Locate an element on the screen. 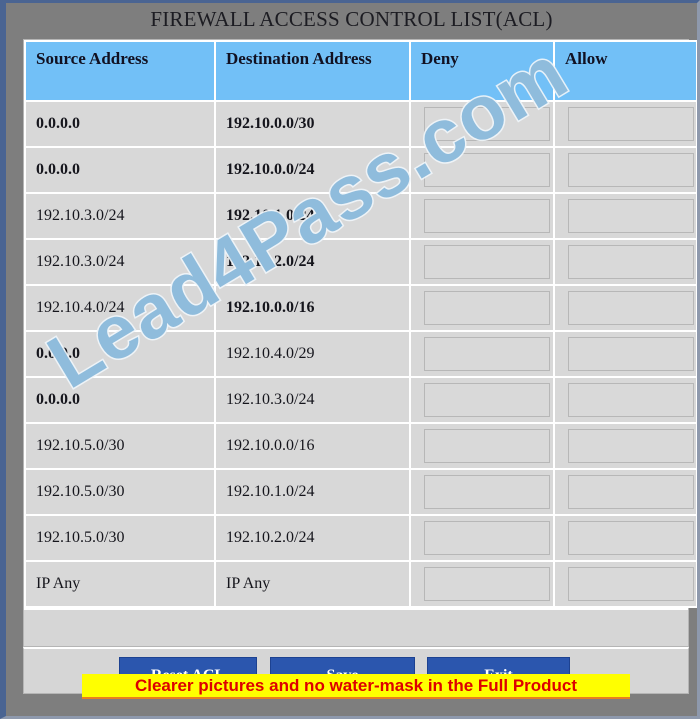  table-row: 192.10.4.0/24 192.10.0.0/16 is located at coordinates (361, 308).